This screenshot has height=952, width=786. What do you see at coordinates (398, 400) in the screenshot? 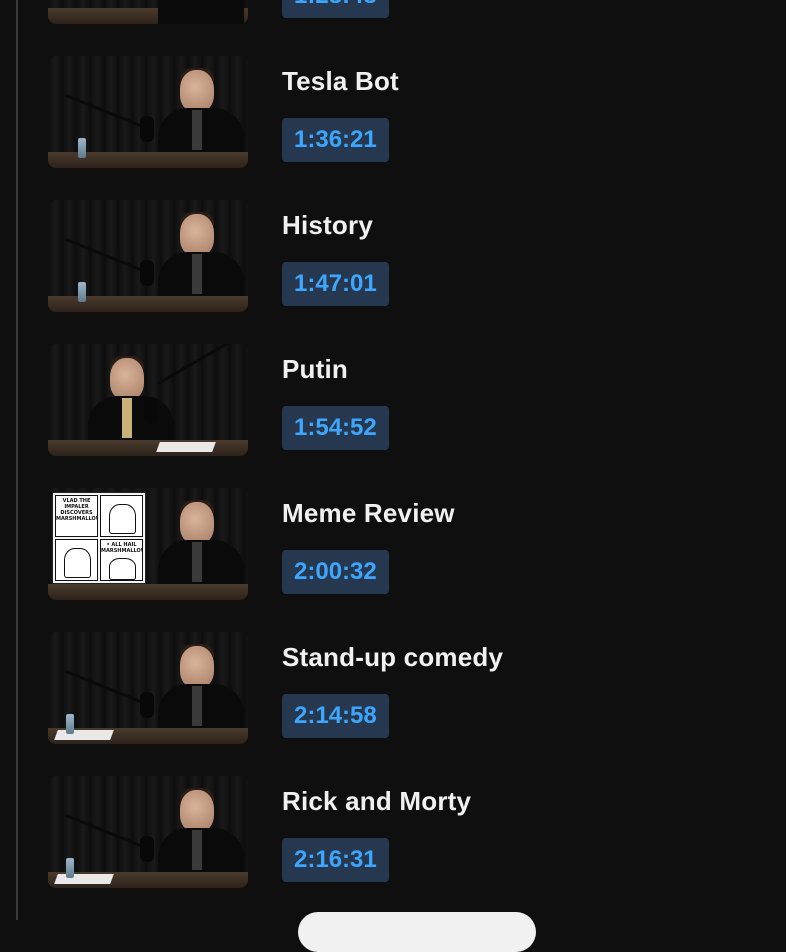
I see `chapter-item: Putin 1:54:52` at bounding box center [398, 400].